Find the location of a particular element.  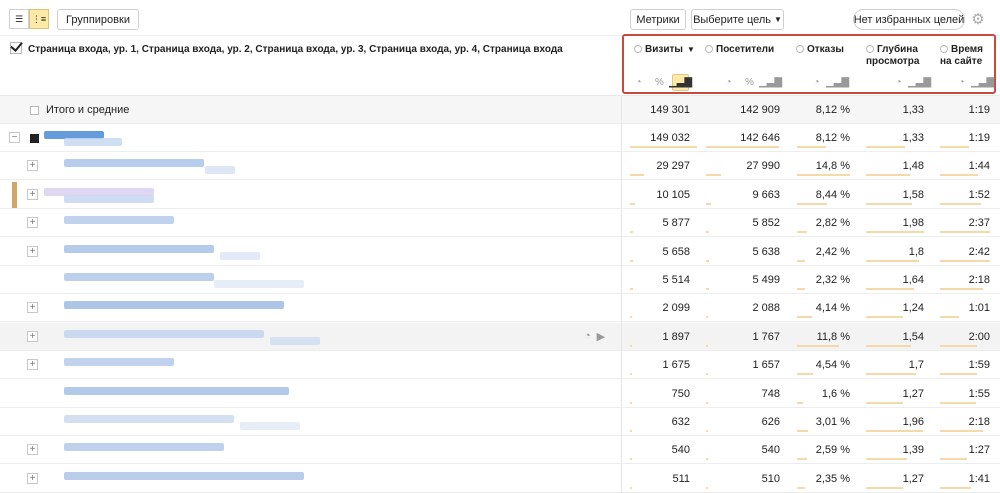

list-view-button: ☰ is located at coordinates (19, 19).